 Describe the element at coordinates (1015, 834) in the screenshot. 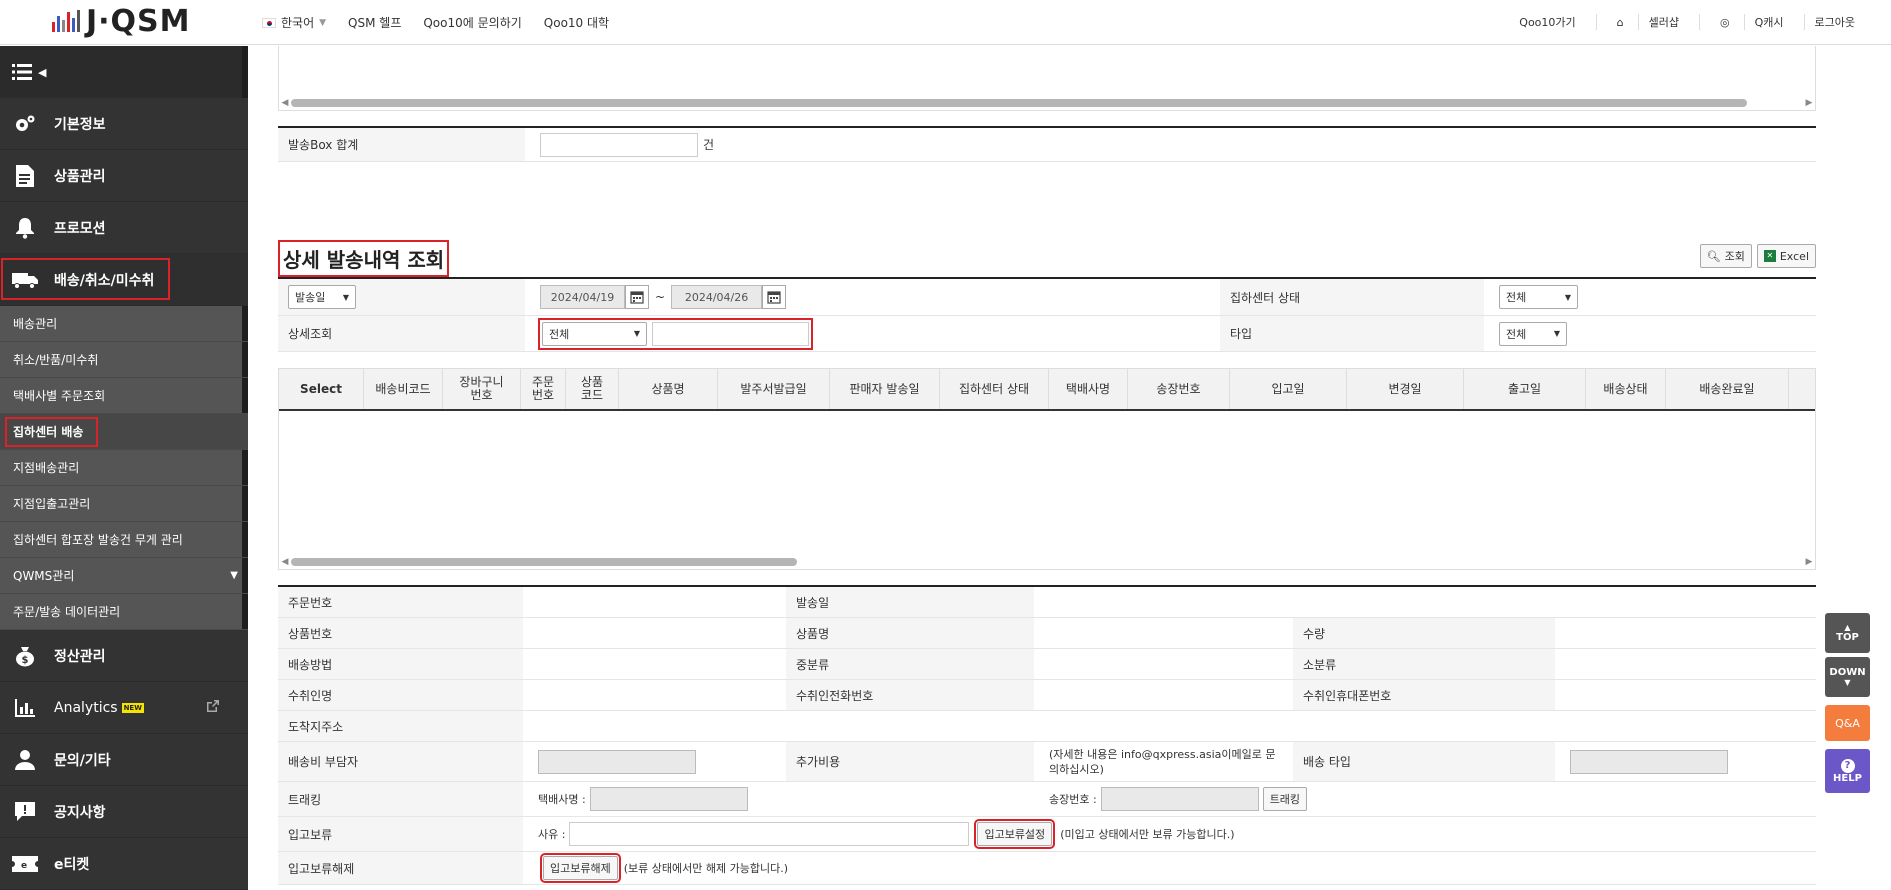

I see `hold-set-button: 입고보류설정` at that location.